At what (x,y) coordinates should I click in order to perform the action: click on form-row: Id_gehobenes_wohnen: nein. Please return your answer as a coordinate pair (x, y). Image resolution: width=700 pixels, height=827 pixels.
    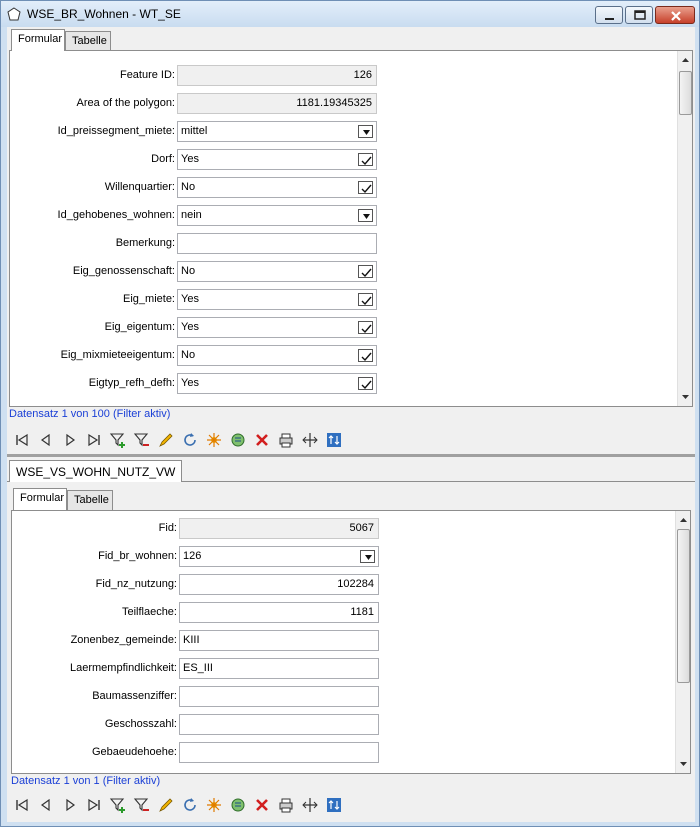
    Looking at the image, I should click on (345, 216).